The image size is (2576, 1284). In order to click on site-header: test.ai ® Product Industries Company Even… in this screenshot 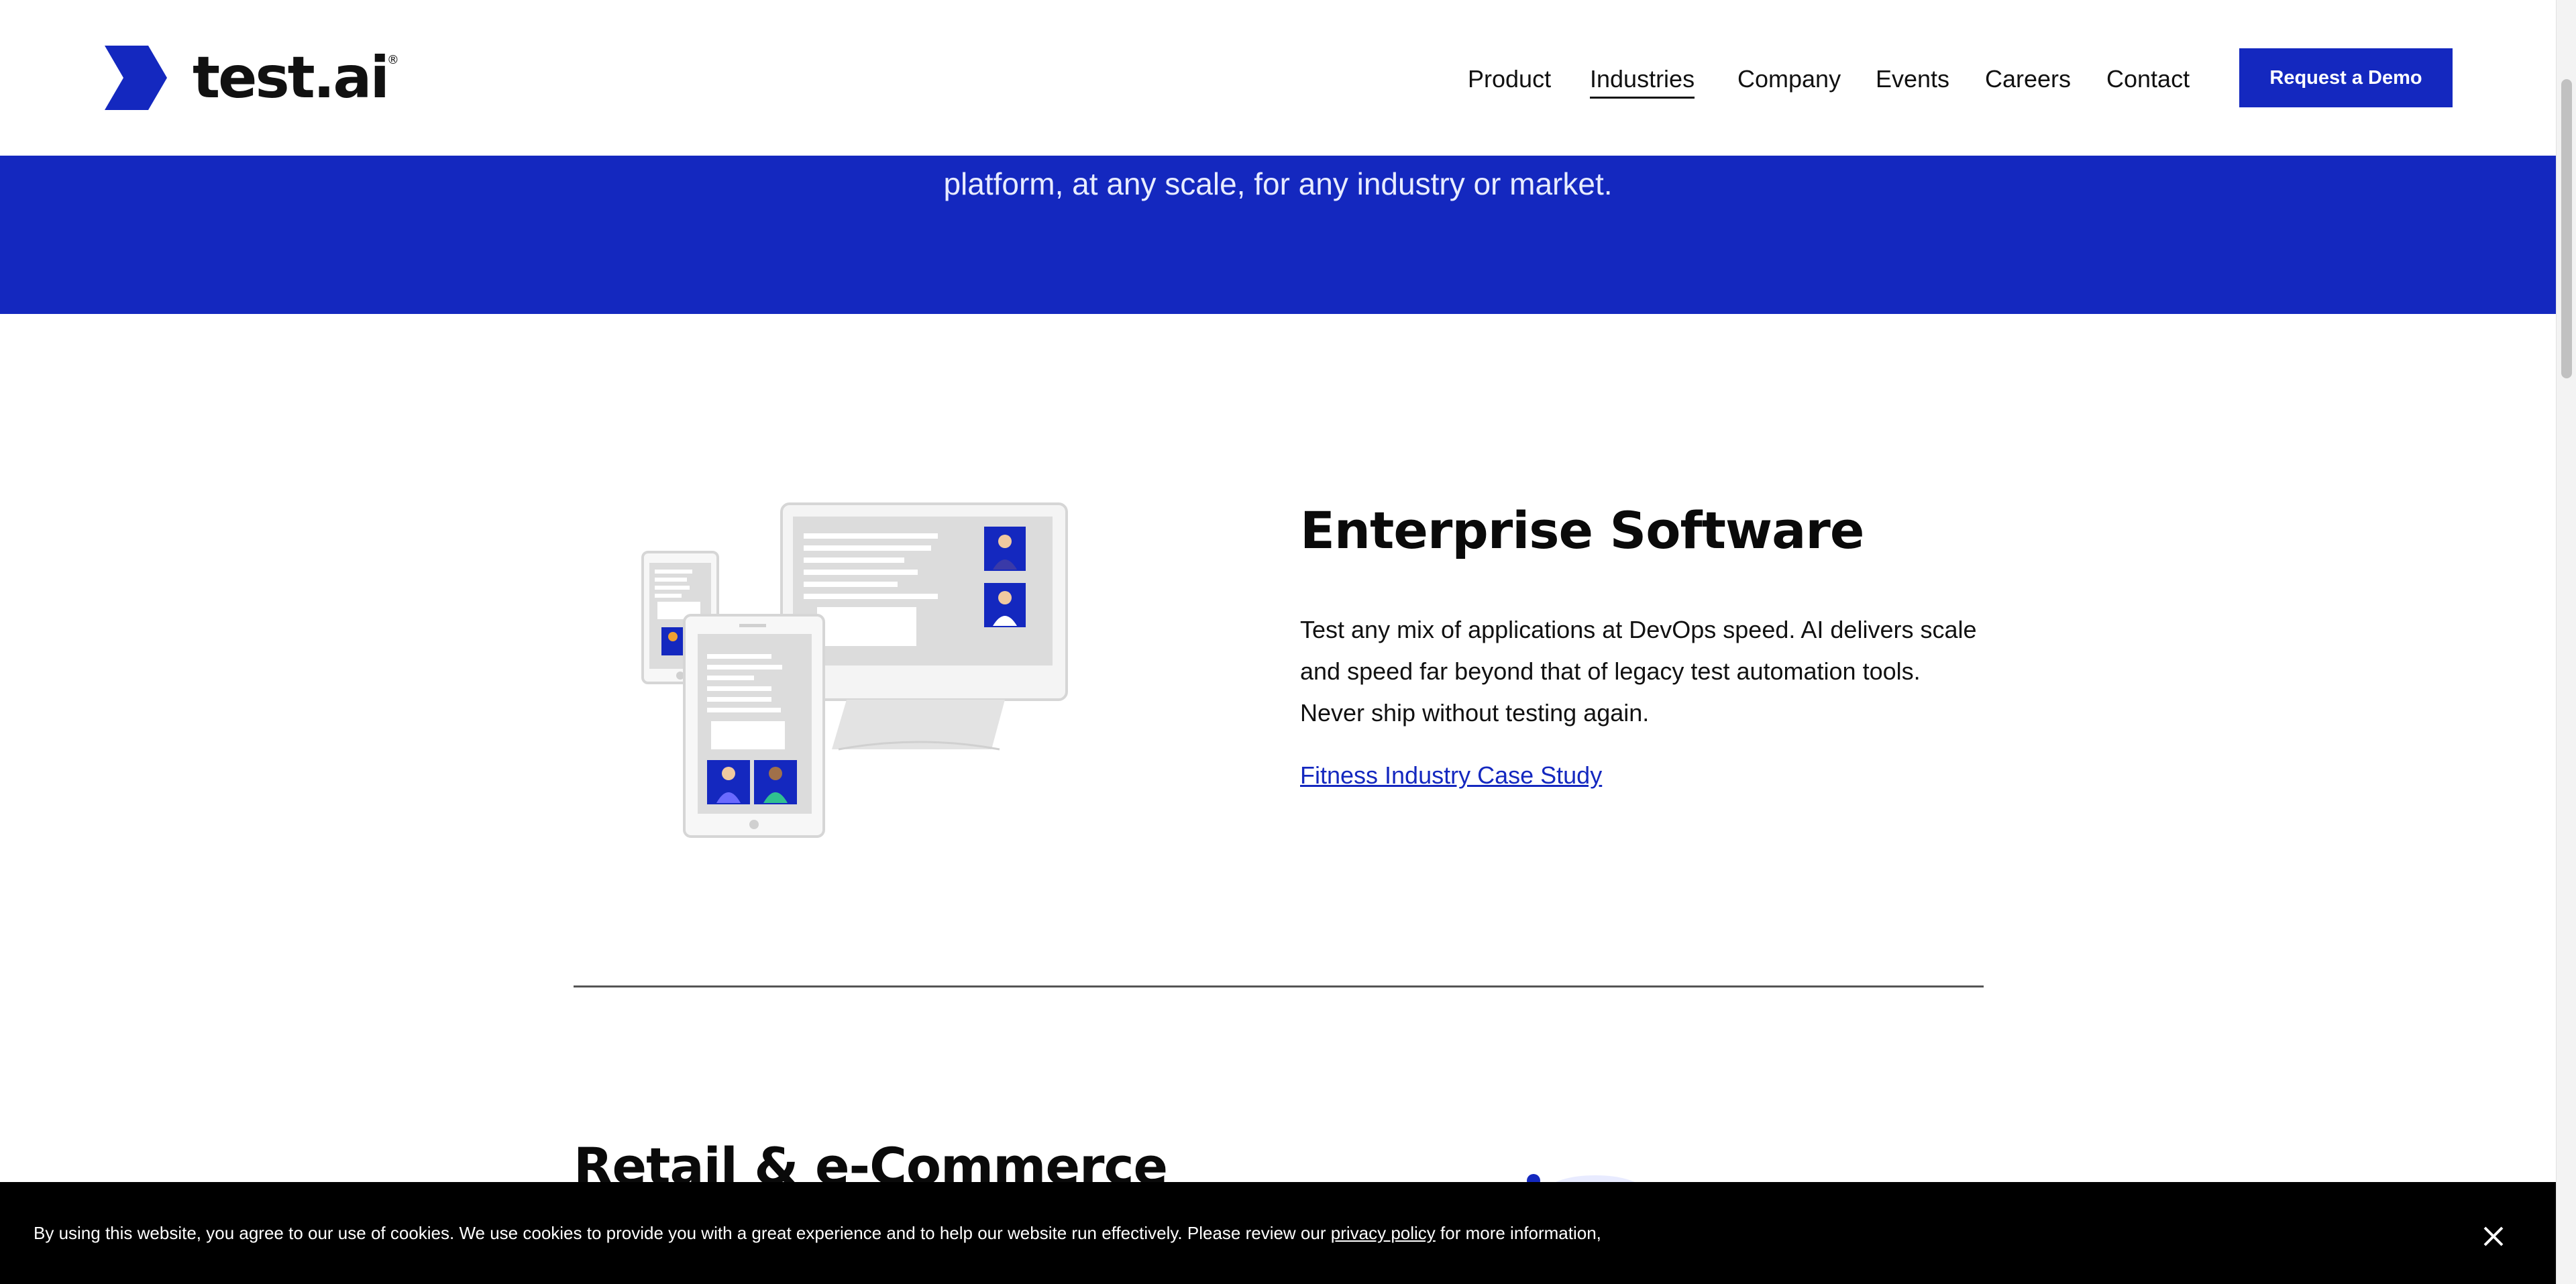, I will do `click(1278, 78)`.